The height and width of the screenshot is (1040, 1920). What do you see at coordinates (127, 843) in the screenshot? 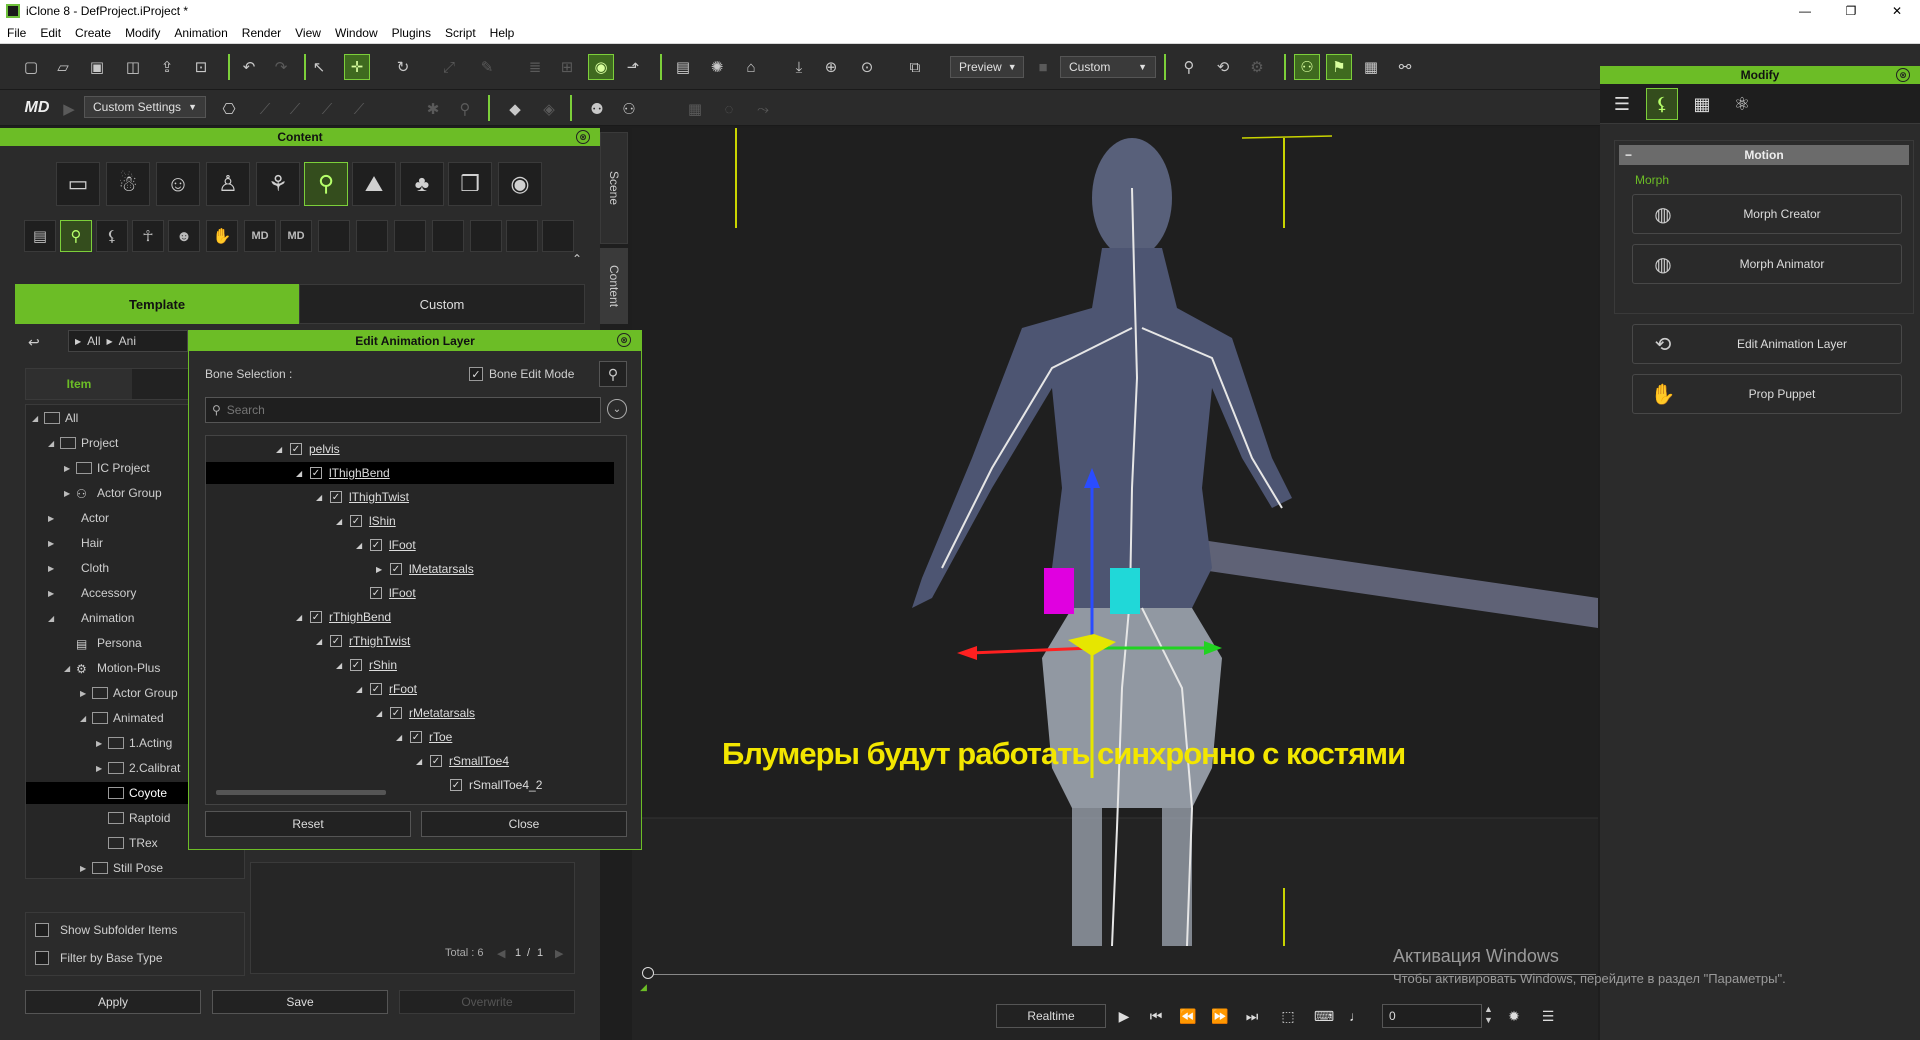
I see `tree-node: TRex` at bounding box center [127, 843].